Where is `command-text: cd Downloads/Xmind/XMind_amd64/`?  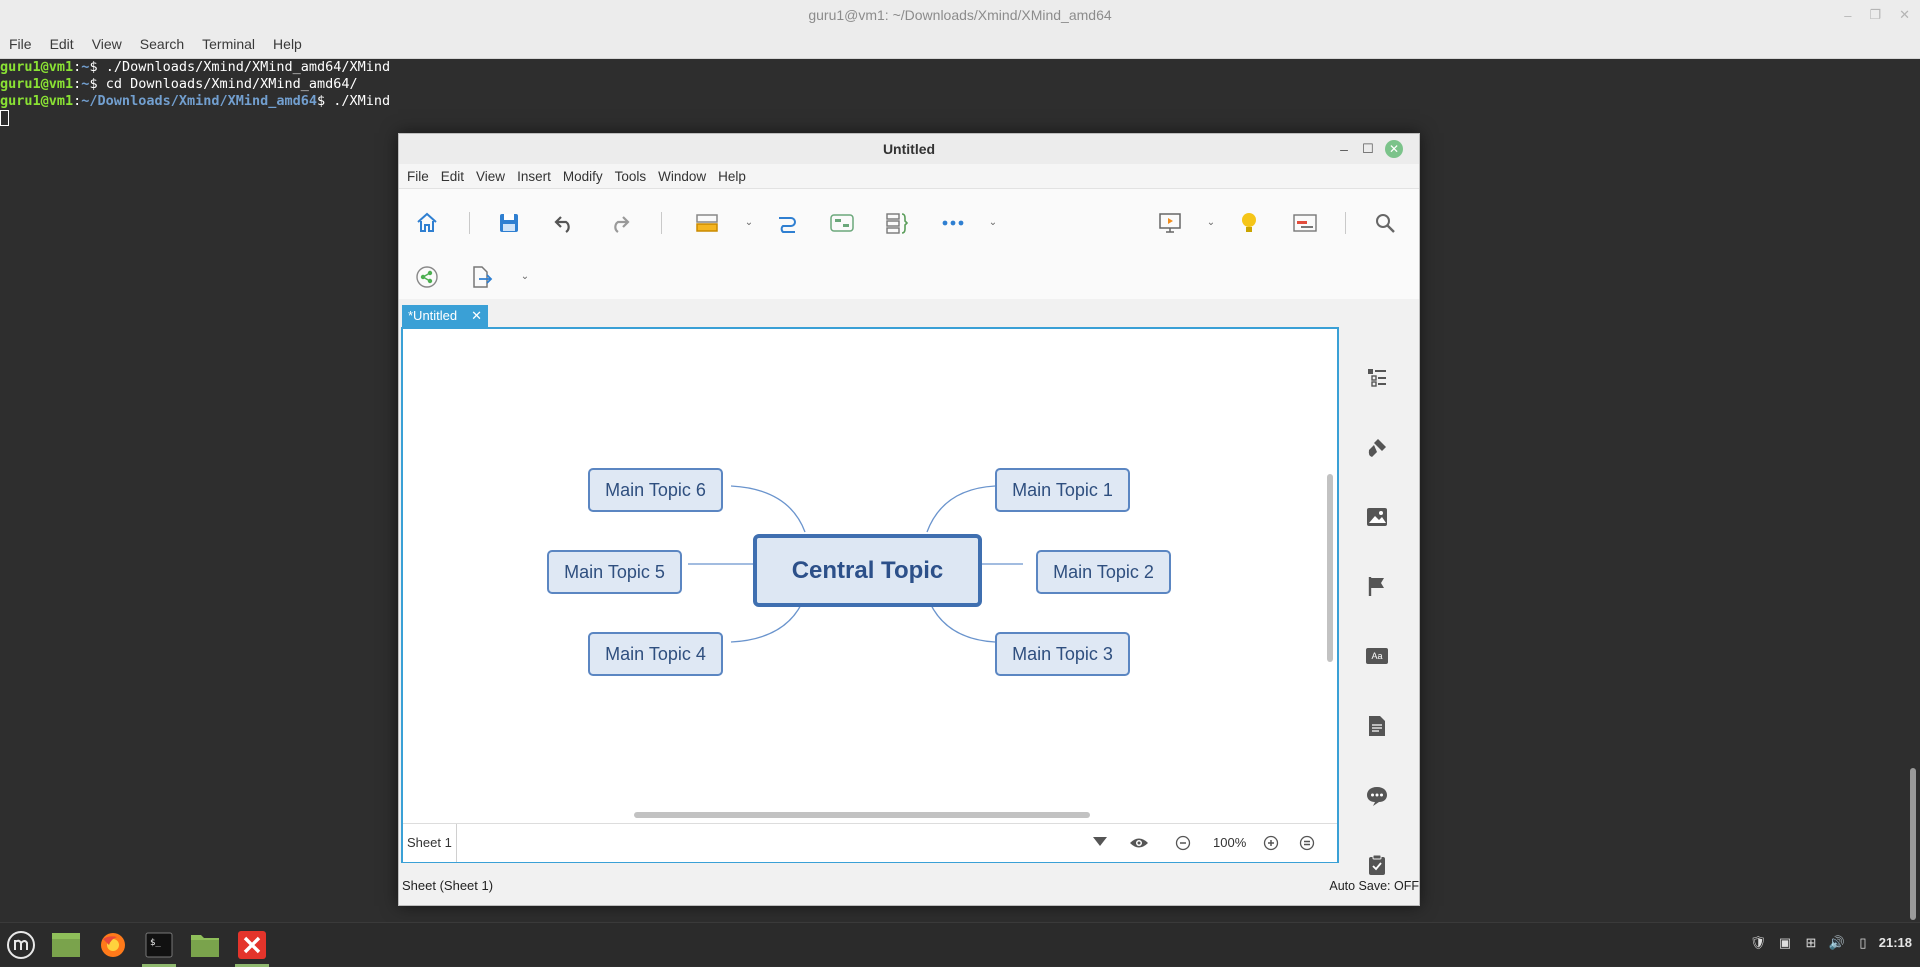 command-text: cd Downloads/Xmind/XMind_amd64/ is located at coordinates (231, 84).